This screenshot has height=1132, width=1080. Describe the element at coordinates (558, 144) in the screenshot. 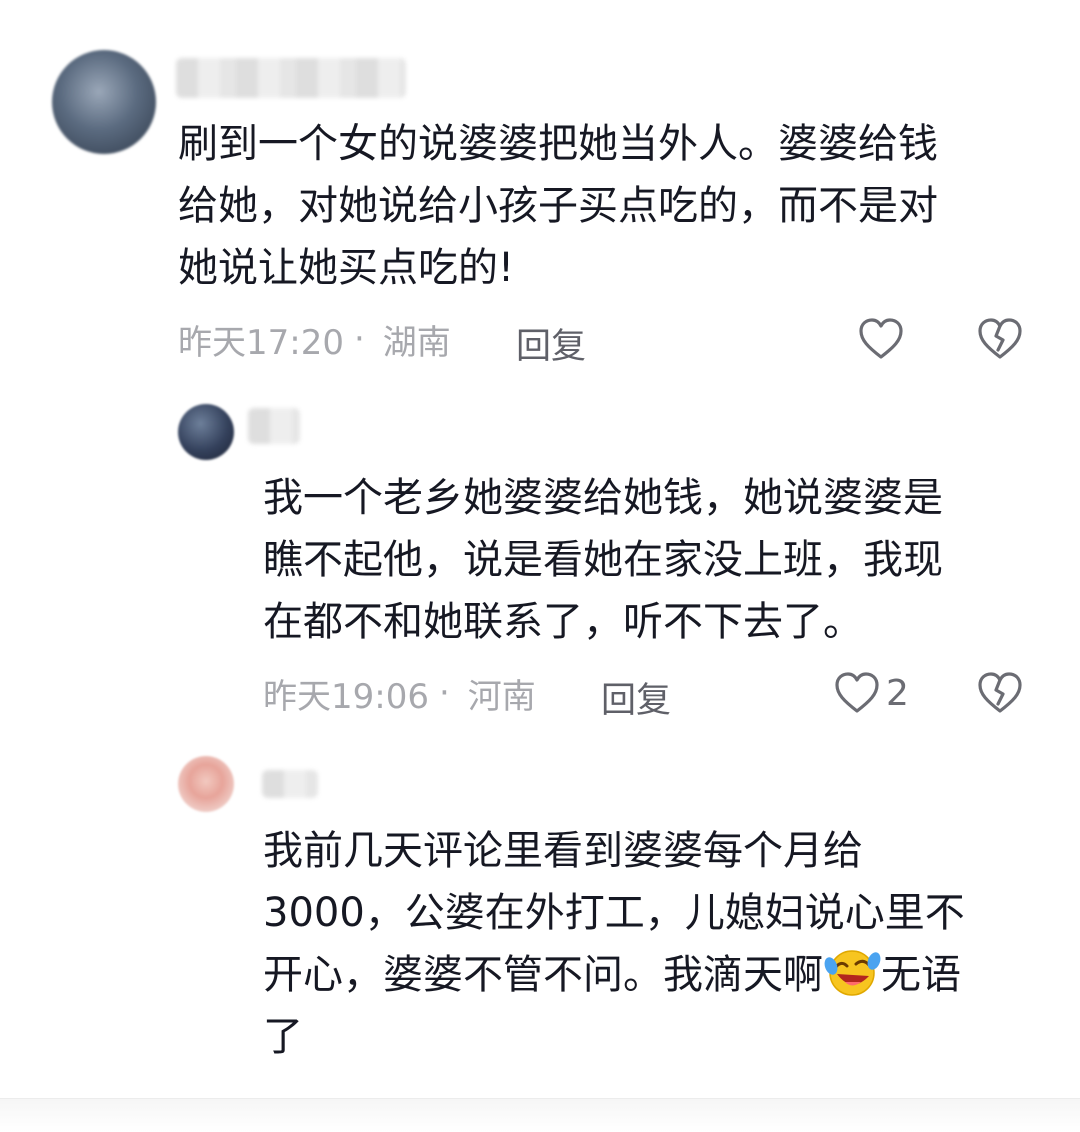

I see `comment-line: 刷到一个女的说婆婆把她当外人。婆婆给钱` at that location.